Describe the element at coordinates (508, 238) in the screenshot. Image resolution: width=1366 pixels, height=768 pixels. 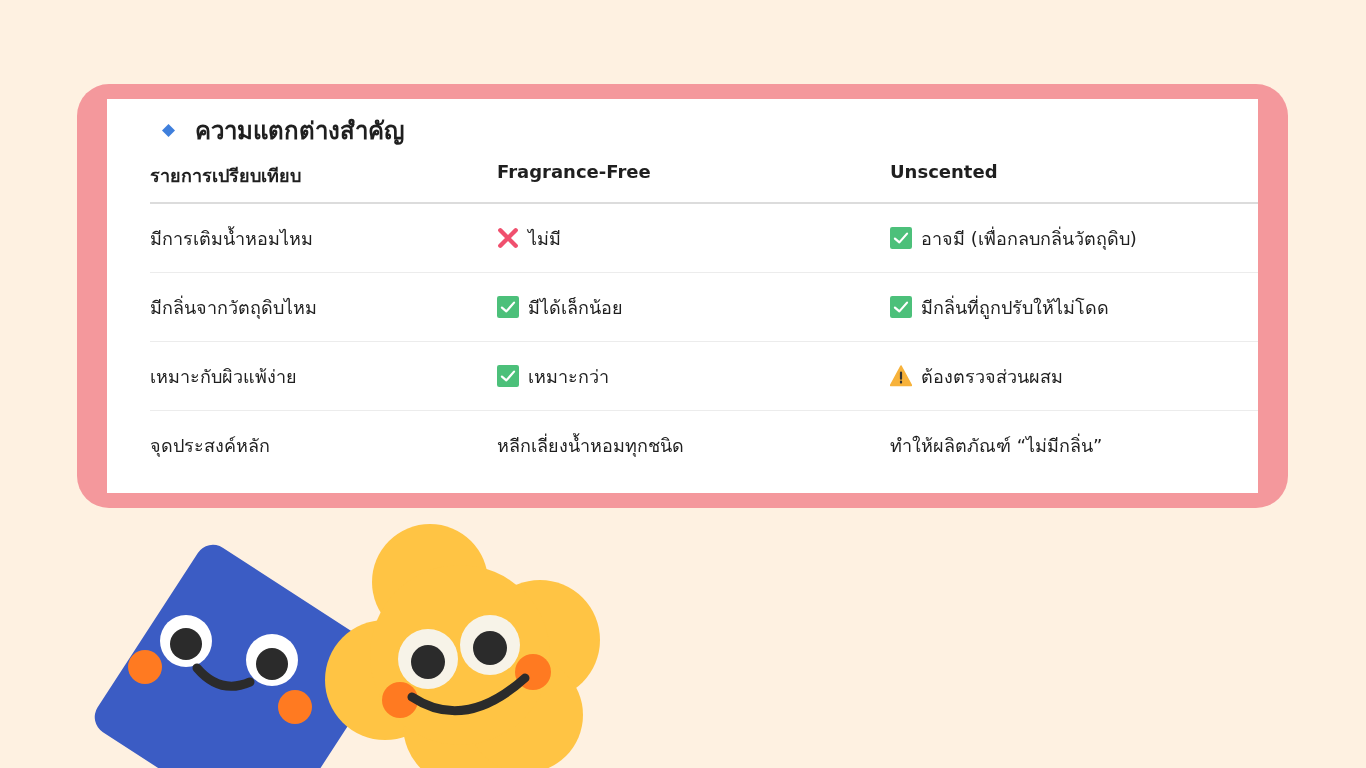
I see `cross-icon` at that location.